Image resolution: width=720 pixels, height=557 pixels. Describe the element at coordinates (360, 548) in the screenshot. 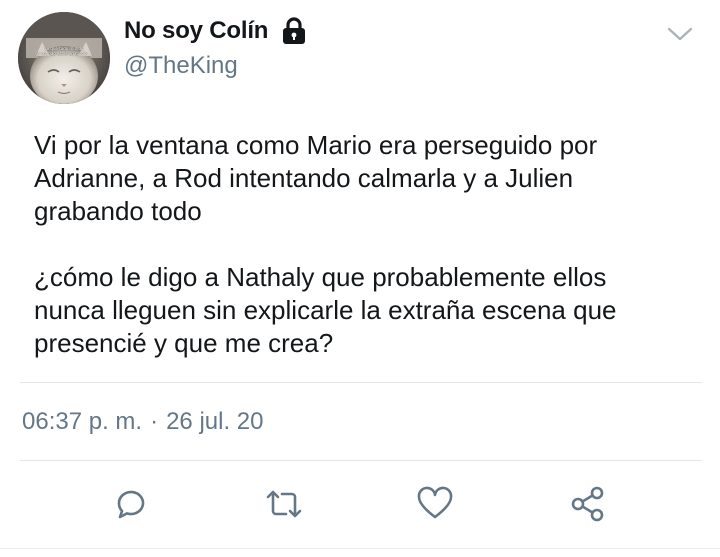

I see `bottom-border` at that location.